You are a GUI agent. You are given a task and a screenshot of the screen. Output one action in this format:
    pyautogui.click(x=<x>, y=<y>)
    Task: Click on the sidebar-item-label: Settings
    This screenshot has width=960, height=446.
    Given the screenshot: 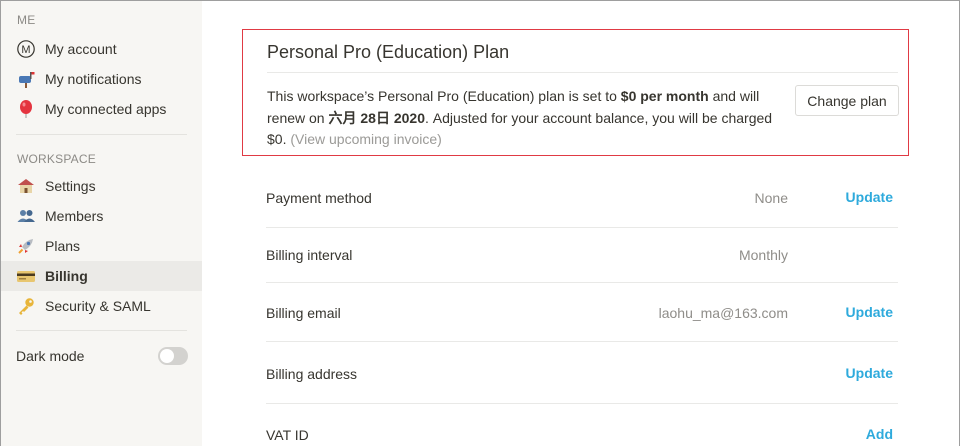 What is the action you would take?
    pyautogui.click(x=70, y=186)
    